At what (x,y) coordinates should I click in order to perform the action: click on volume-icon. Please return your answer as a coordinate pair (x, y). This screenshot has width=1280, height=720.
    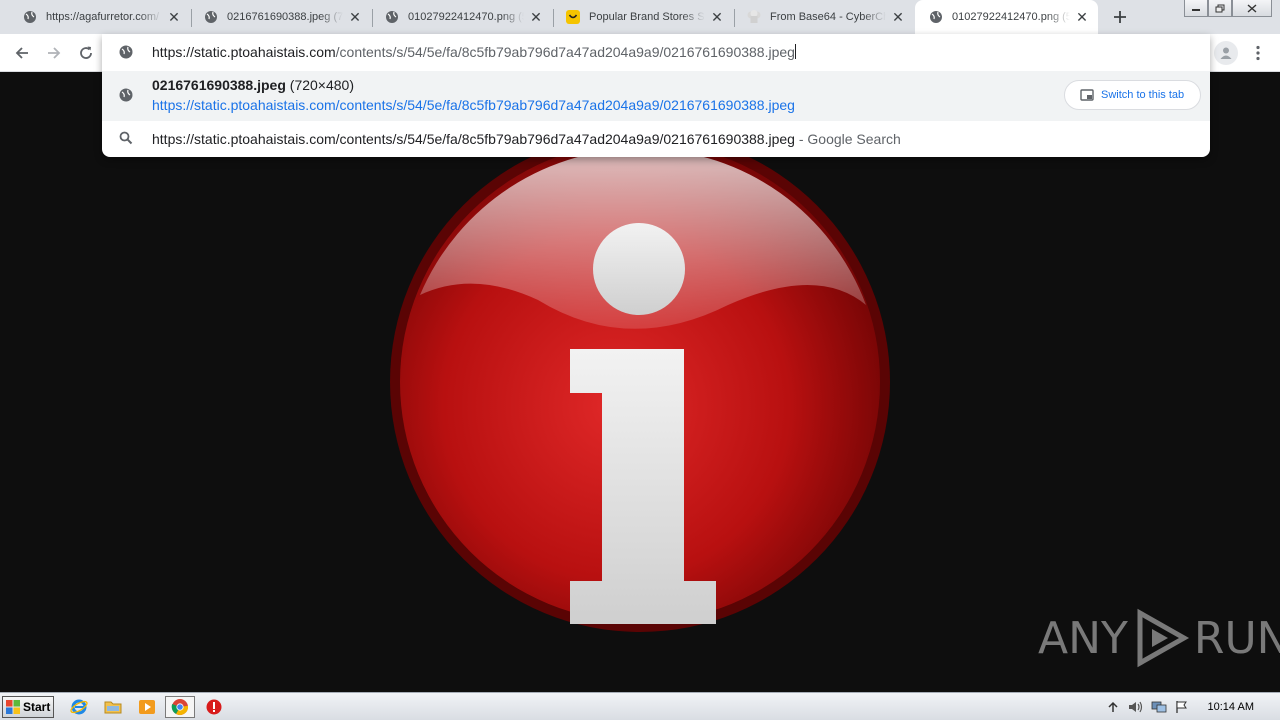
    Looking at the image, I should click on (1136, 707).